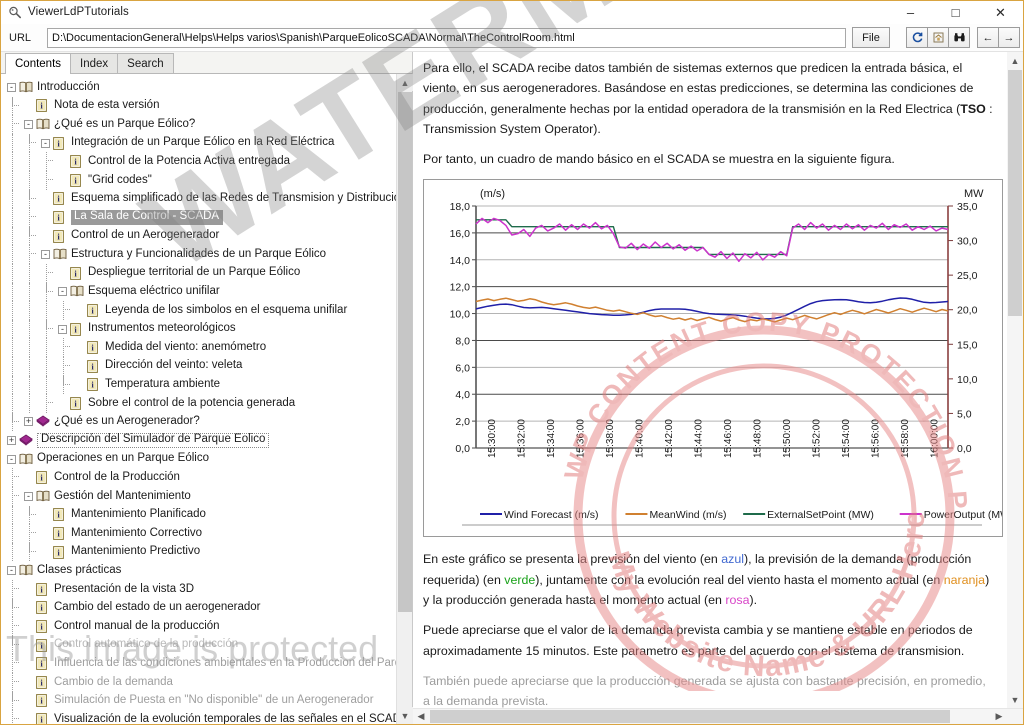 Image resolution: width=1024 pixels, height=725 pixels. What do you see at coordinates (999, 716) in the screenshot?
I see `content-scroll-right-arrow: ▶` at bounding box center [999, 716].